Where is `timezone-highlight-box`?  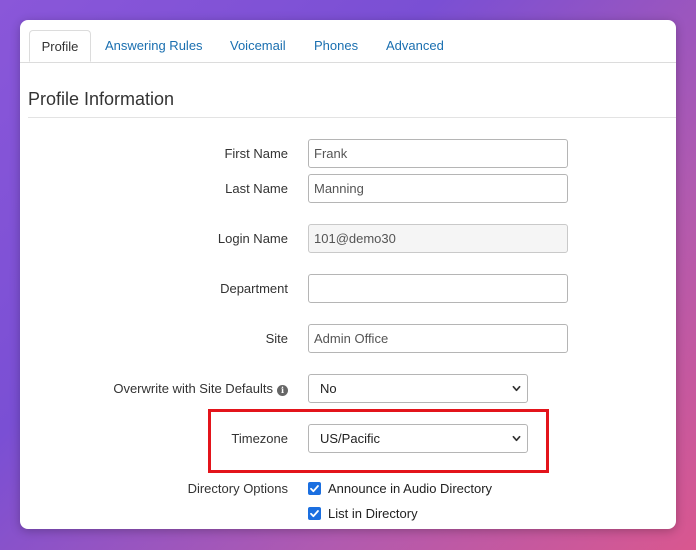
timezone-highlight-box is located at coordinates (378, 441).